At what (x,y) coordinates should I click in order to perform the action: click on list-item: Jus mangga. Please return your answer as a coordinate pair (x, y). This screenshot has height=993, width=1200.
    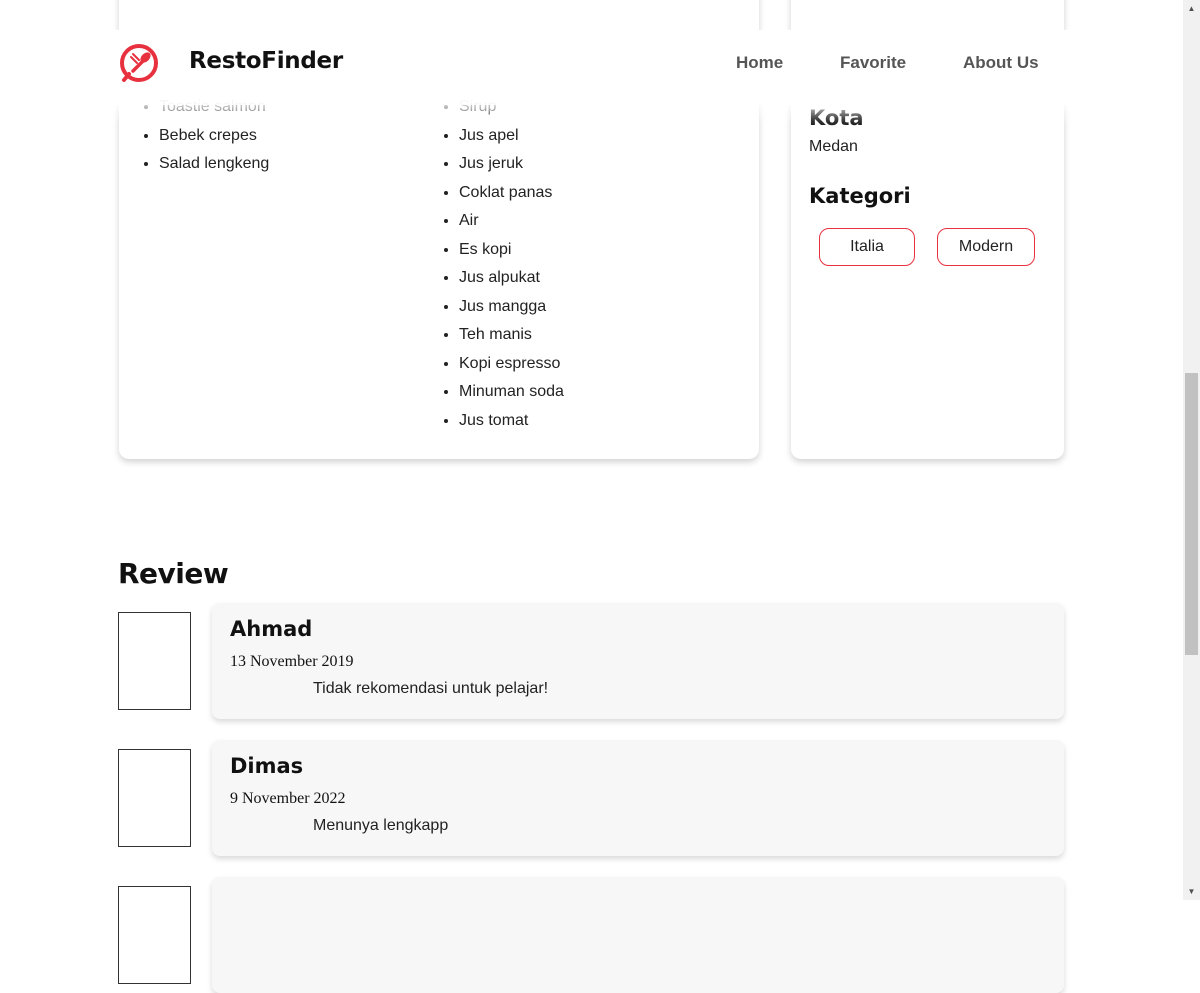
    Looking at the image, I should click on (511, 307).